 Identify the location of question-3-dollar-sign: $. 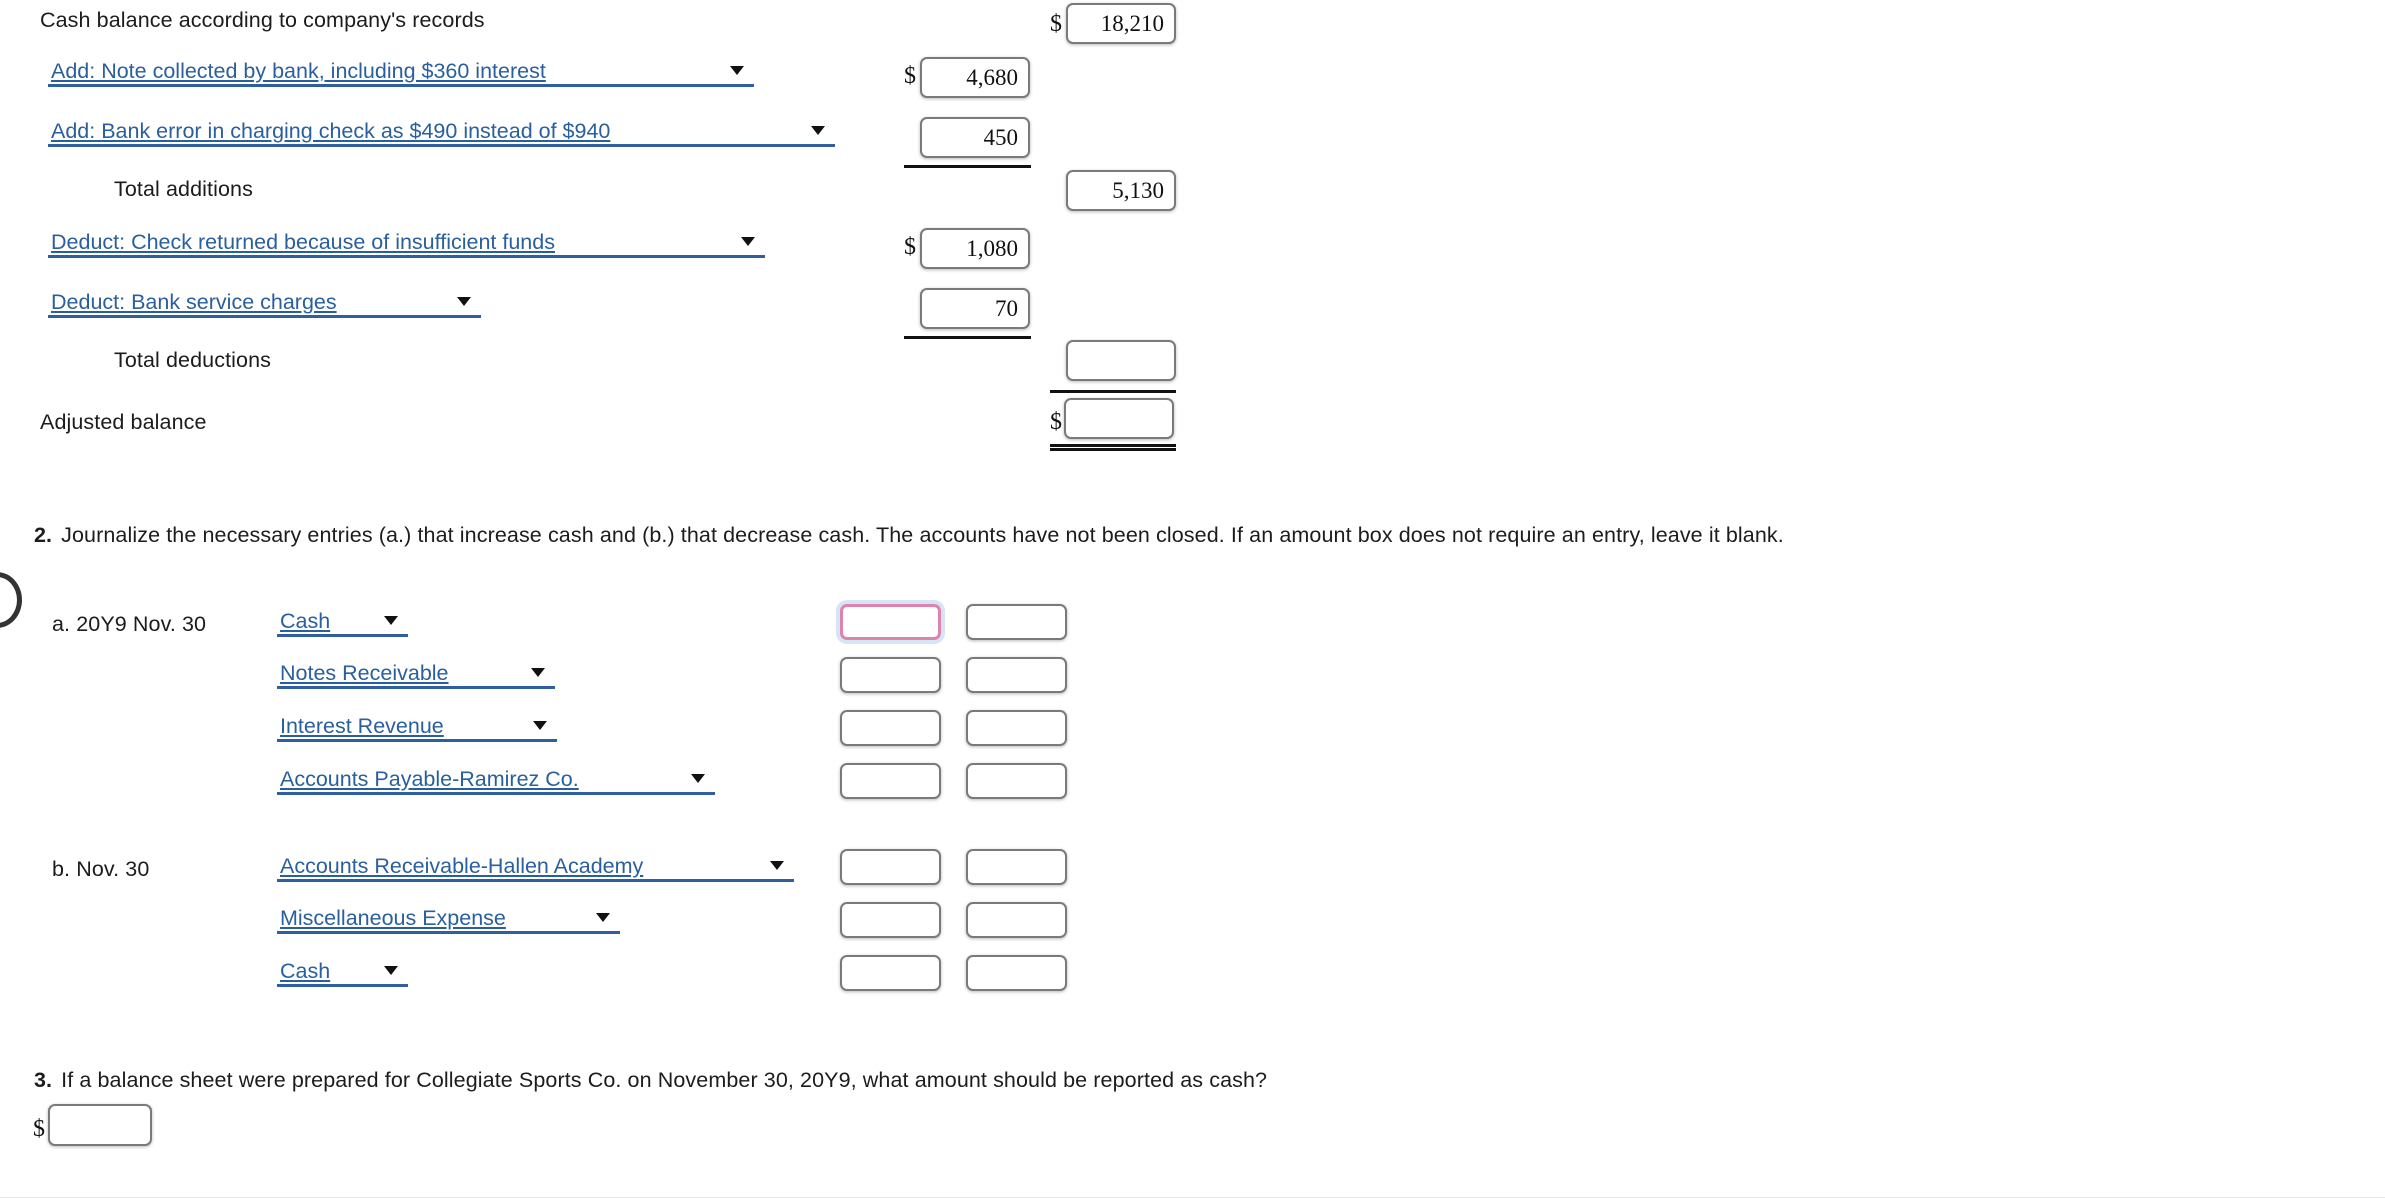
(39, 1129).